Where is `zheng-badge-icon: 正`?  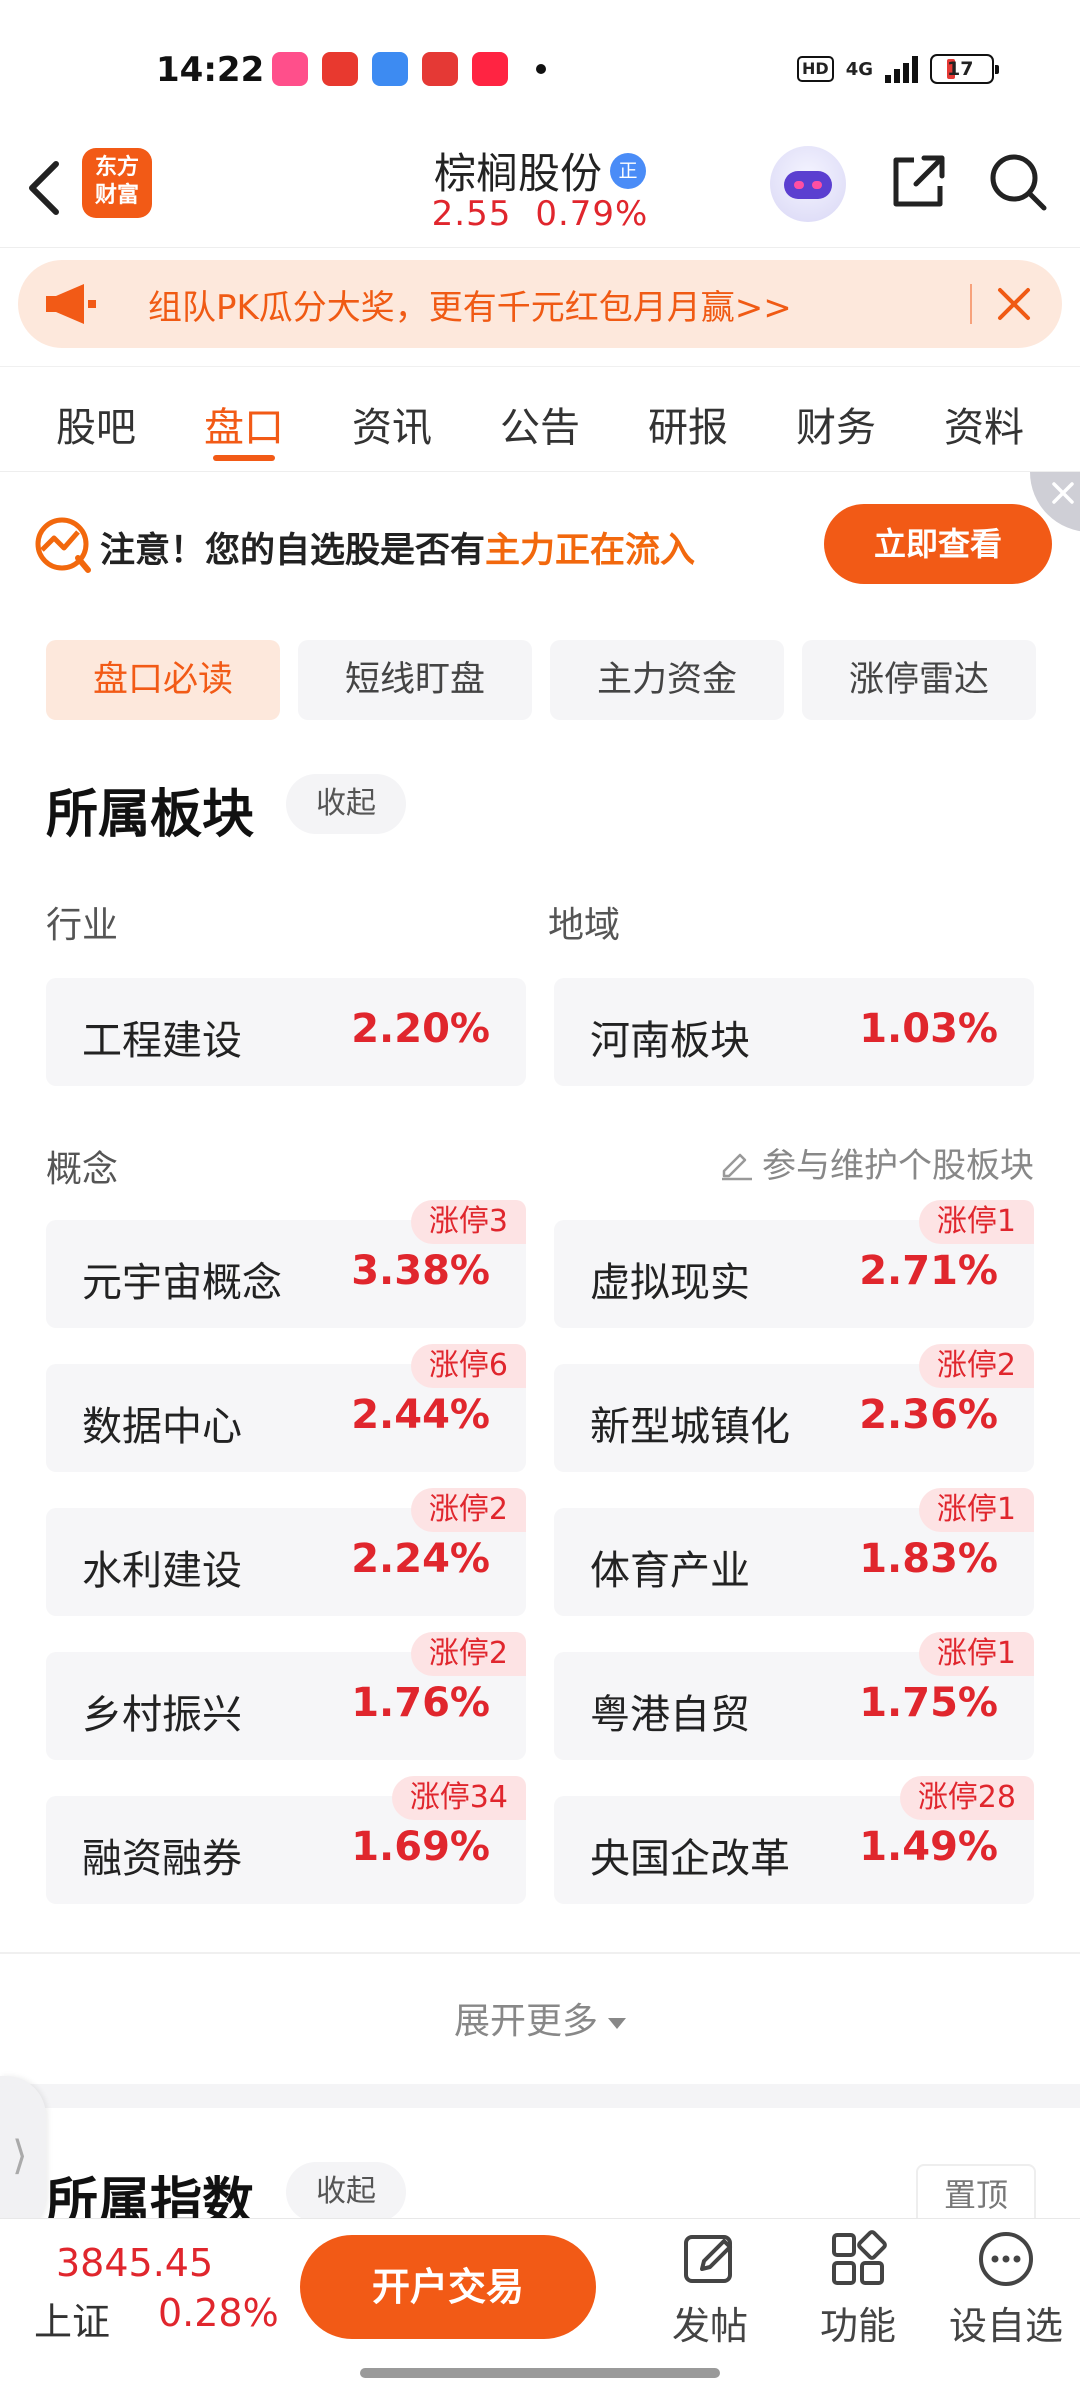
zheng-badge-icon: 正 is located at coordinates (628, 170).